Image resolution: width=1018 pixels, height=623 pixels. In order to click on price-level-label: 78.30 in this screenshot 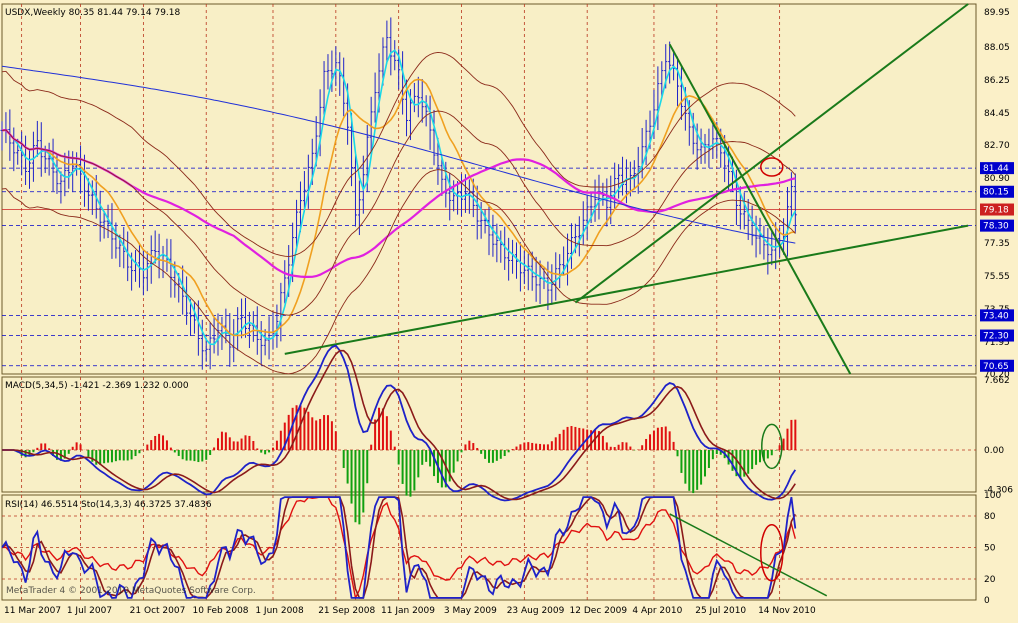, I will do `click(996, 227)`.